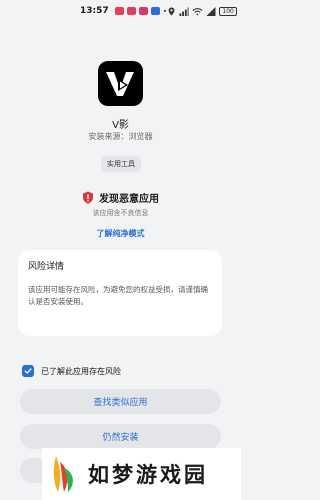  I want to click on watermark-logo-icon, so click(63, 474).